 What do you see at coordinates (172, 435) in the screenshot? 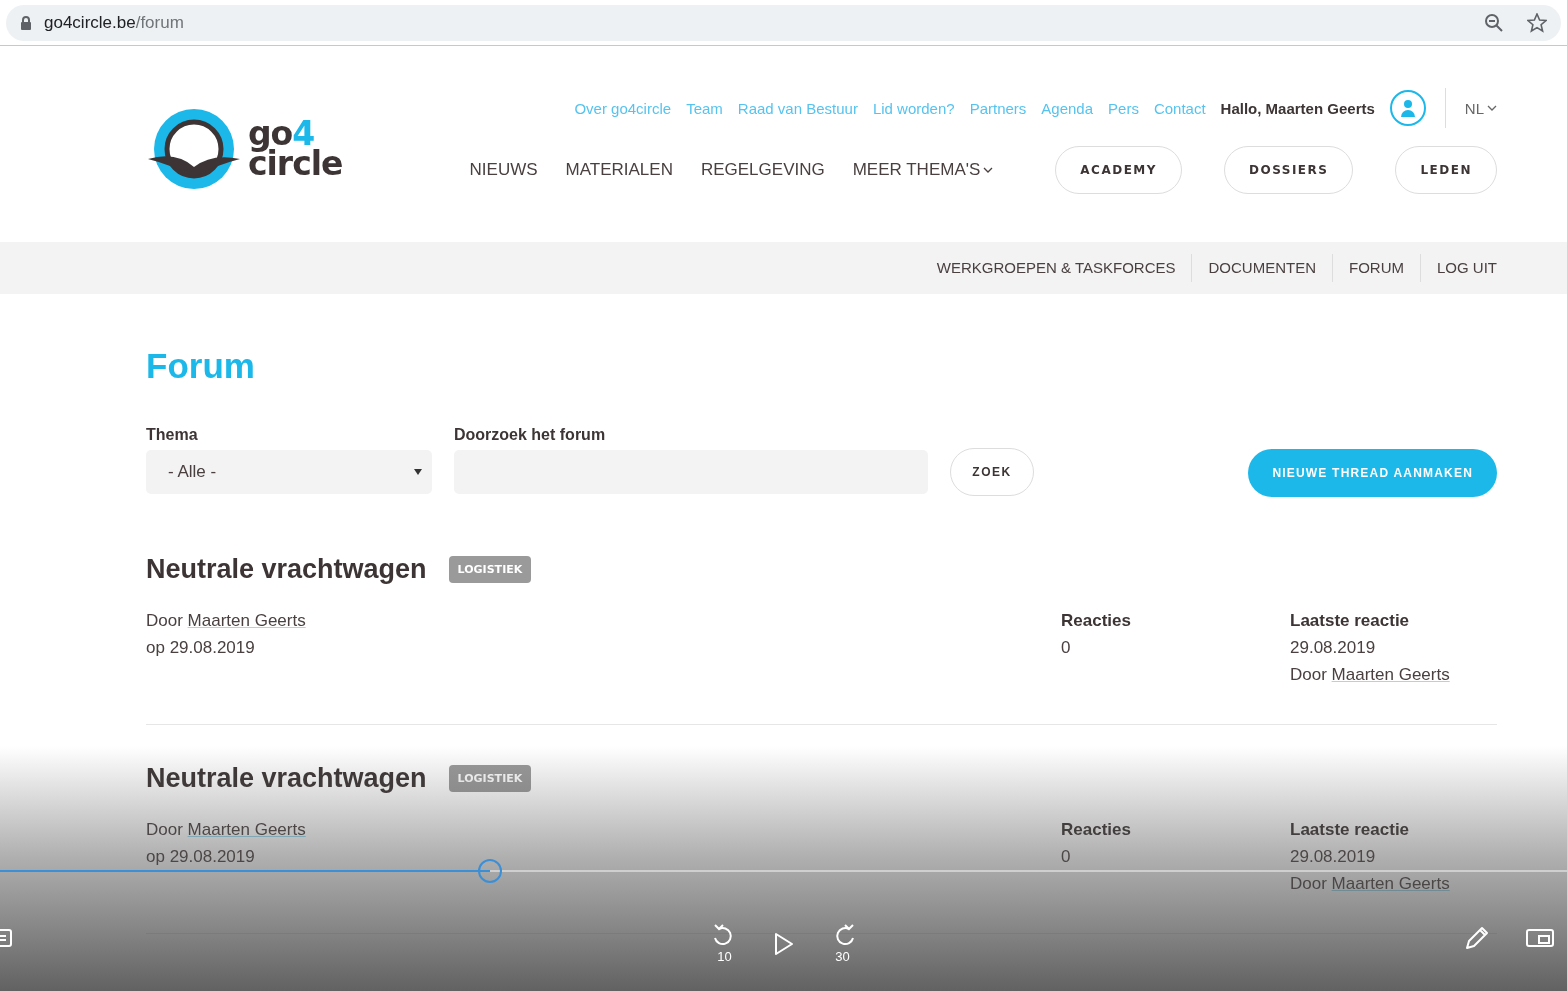
I see `field-label: Thema` at bounding box center [172, 435].